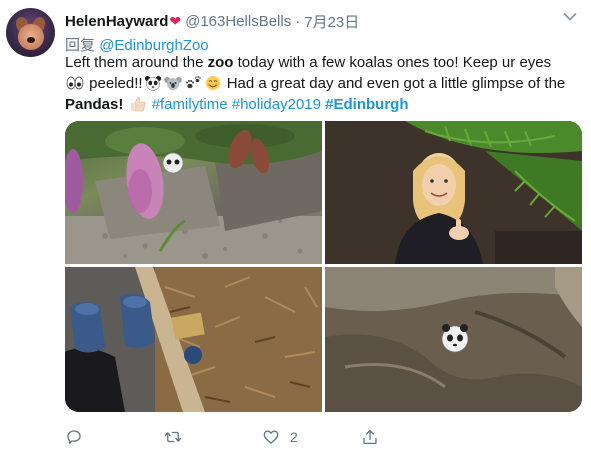 The image size is (591, 453). I want to click on hashtag-familytime: #familytime, so click(190, 104).